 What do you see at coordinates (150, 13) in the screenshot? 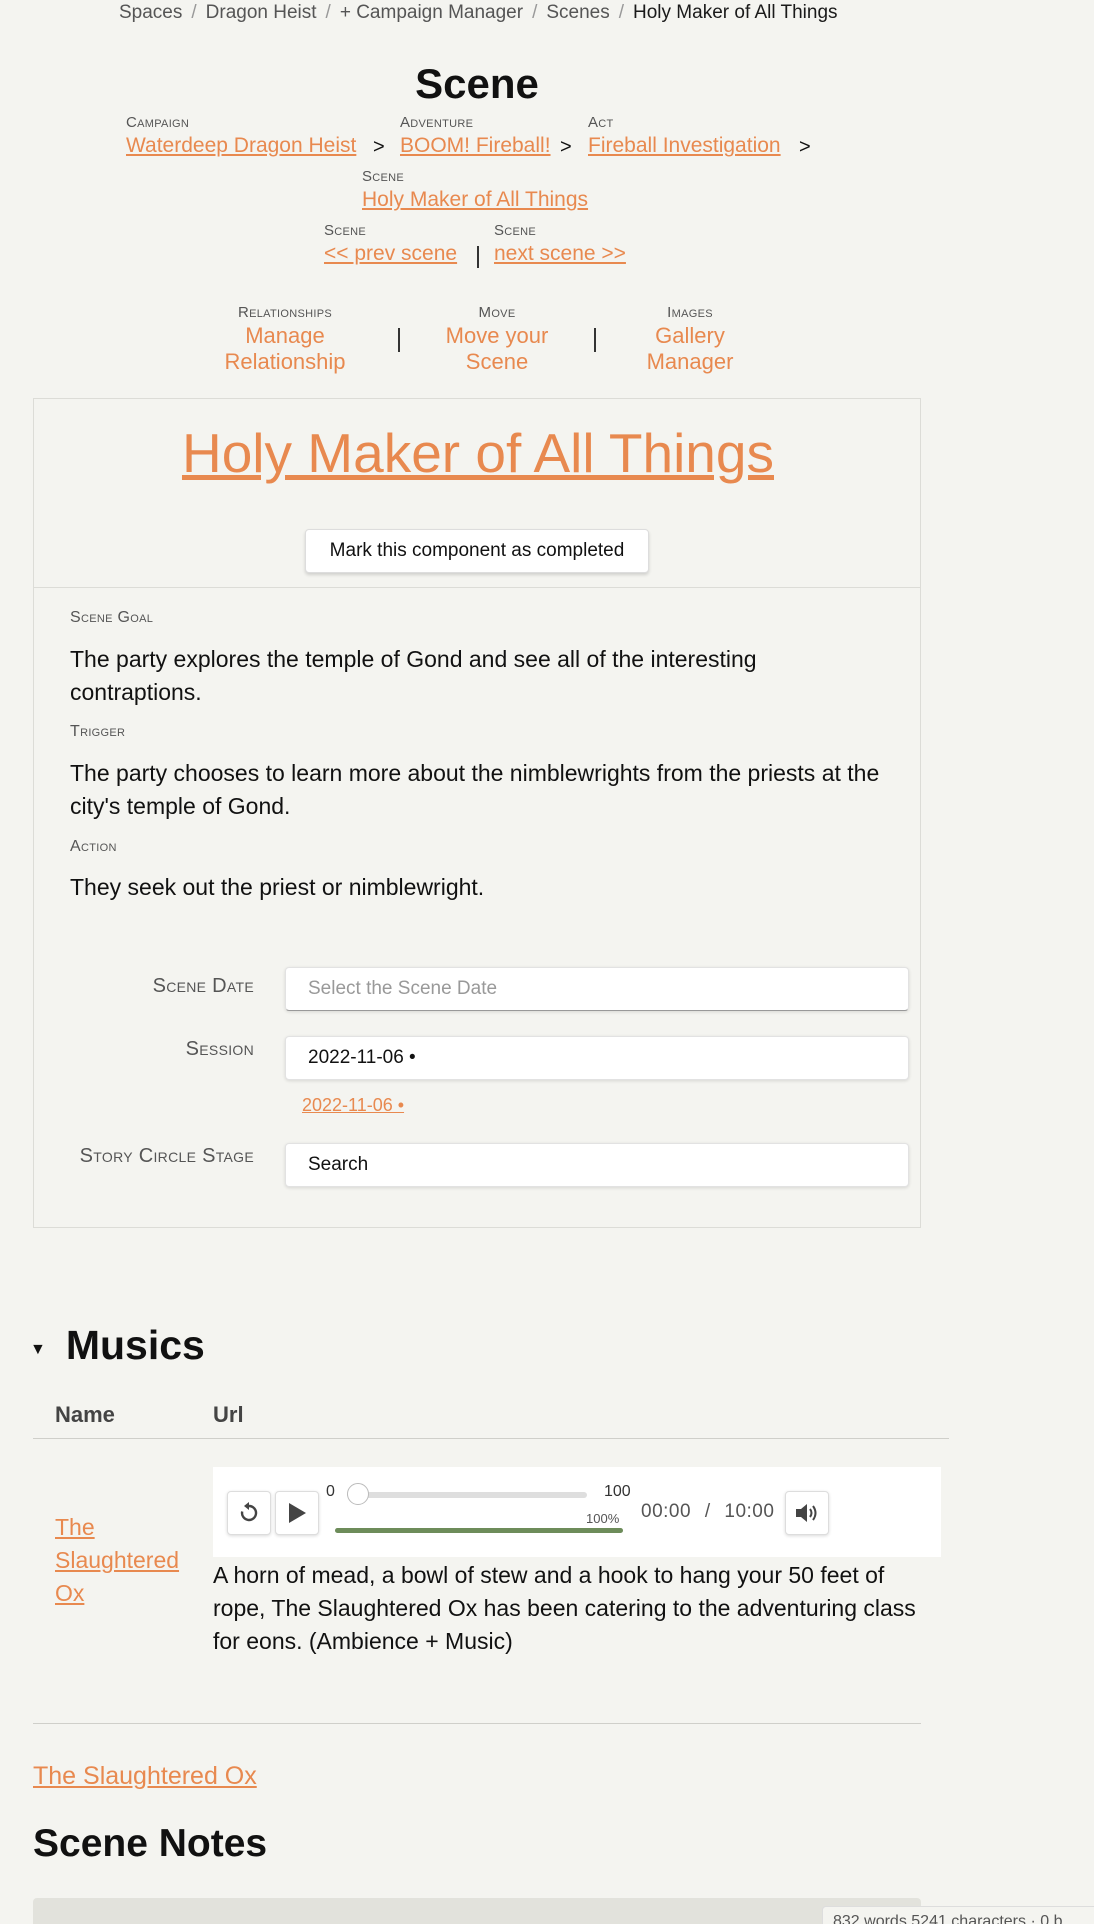
I see `breadcrumb-spaces: Spaces` at bounding box center [150, 13].